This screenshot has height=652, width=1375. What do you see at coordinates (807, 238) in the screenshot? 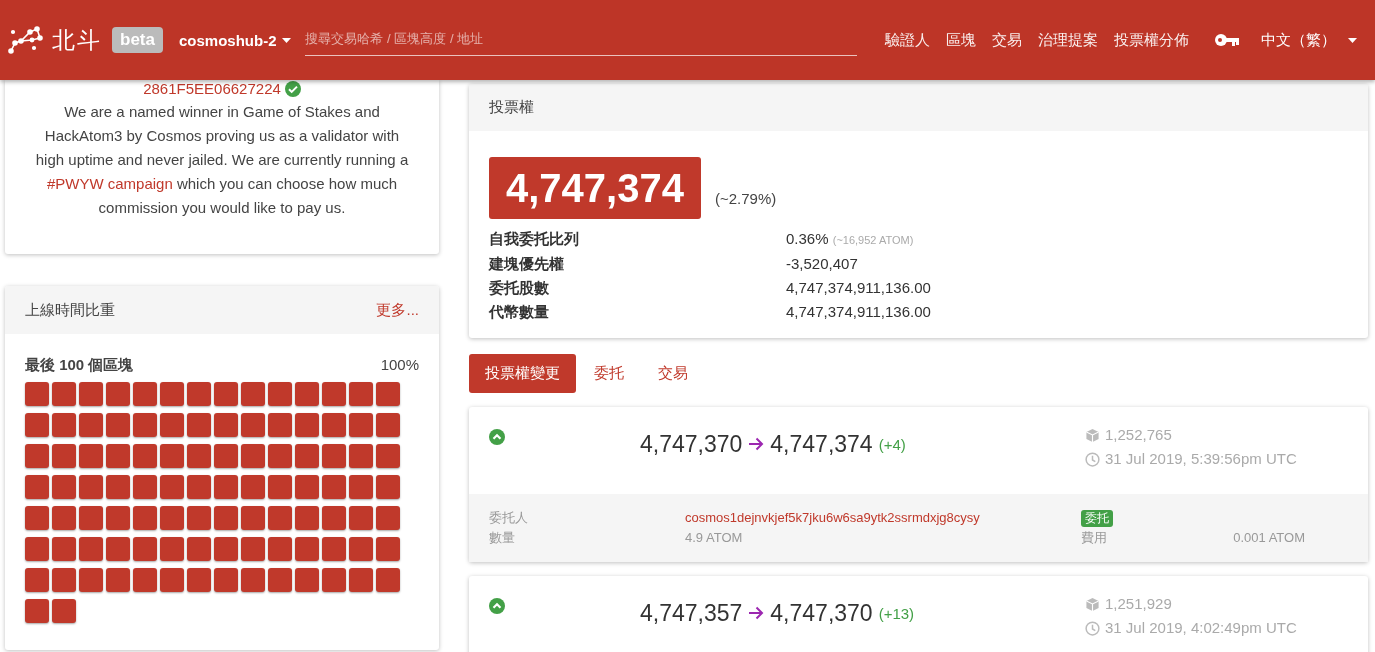
I see `stat-value: 0.36%` at bounding box center [807, 238].